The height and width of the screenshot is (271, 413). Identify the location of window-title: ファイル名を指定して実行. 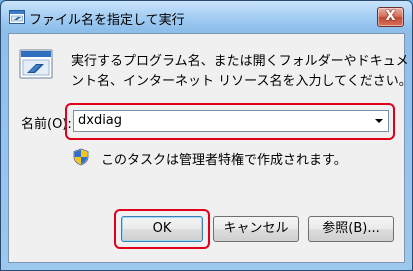
(107, 20).